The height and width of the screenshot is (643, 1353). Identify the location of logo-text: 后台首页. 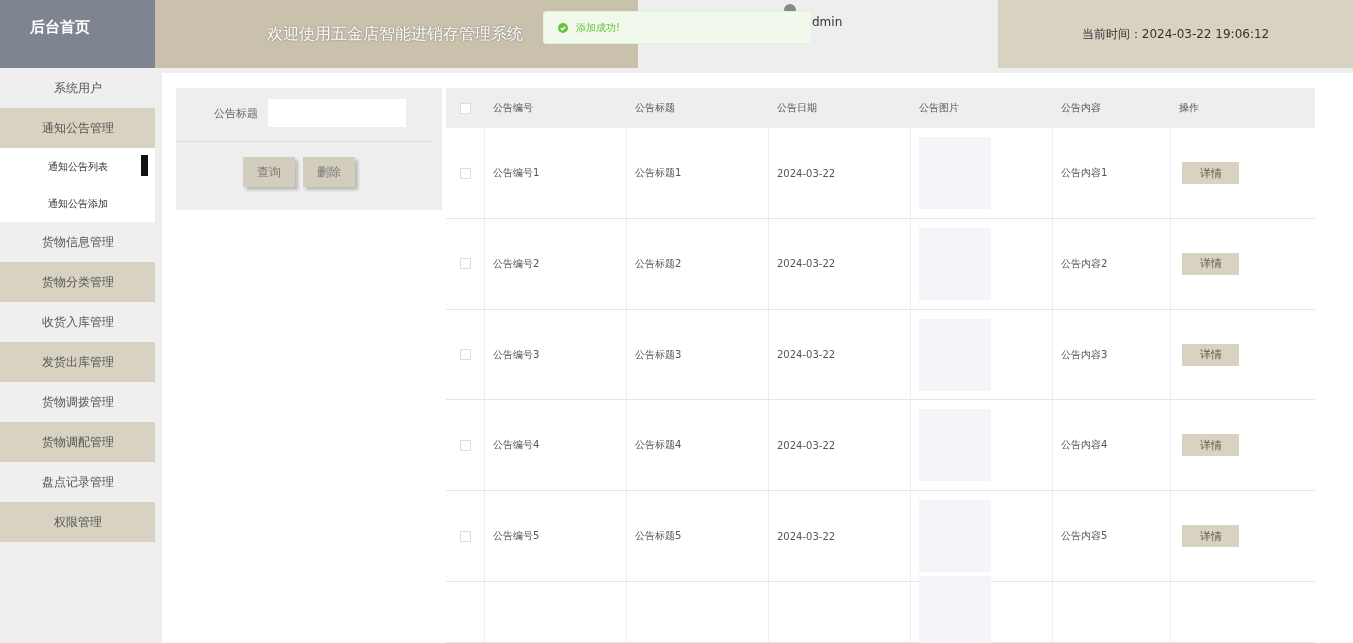
(77, 34).